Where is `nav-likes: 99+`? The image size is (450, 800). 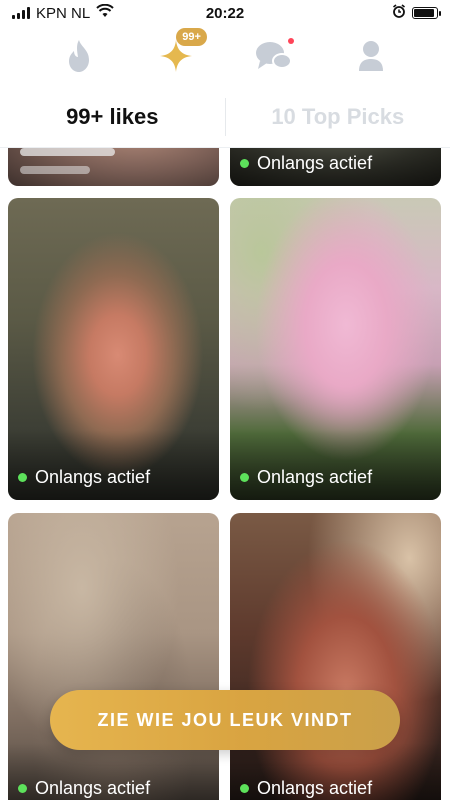 nav-likes: 99+ is located at coordinates (177, 56).